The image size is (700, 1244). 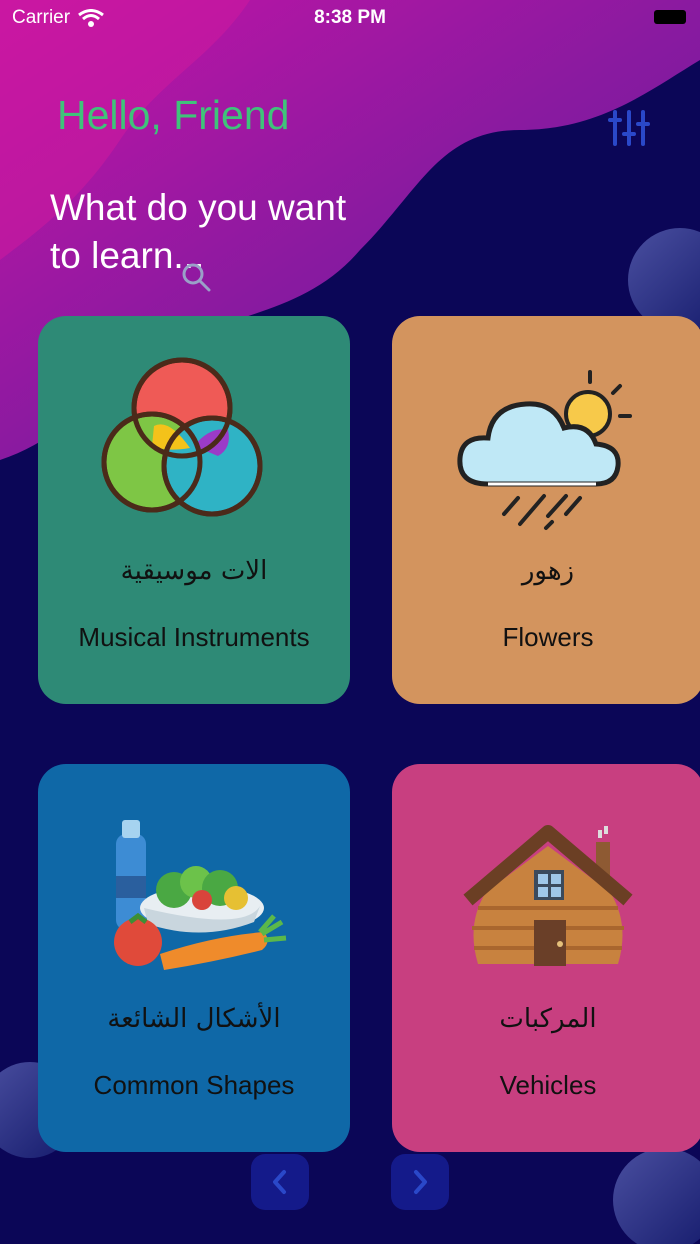 I want to click on chevron-left-icon, so click(x=279, y=1182).